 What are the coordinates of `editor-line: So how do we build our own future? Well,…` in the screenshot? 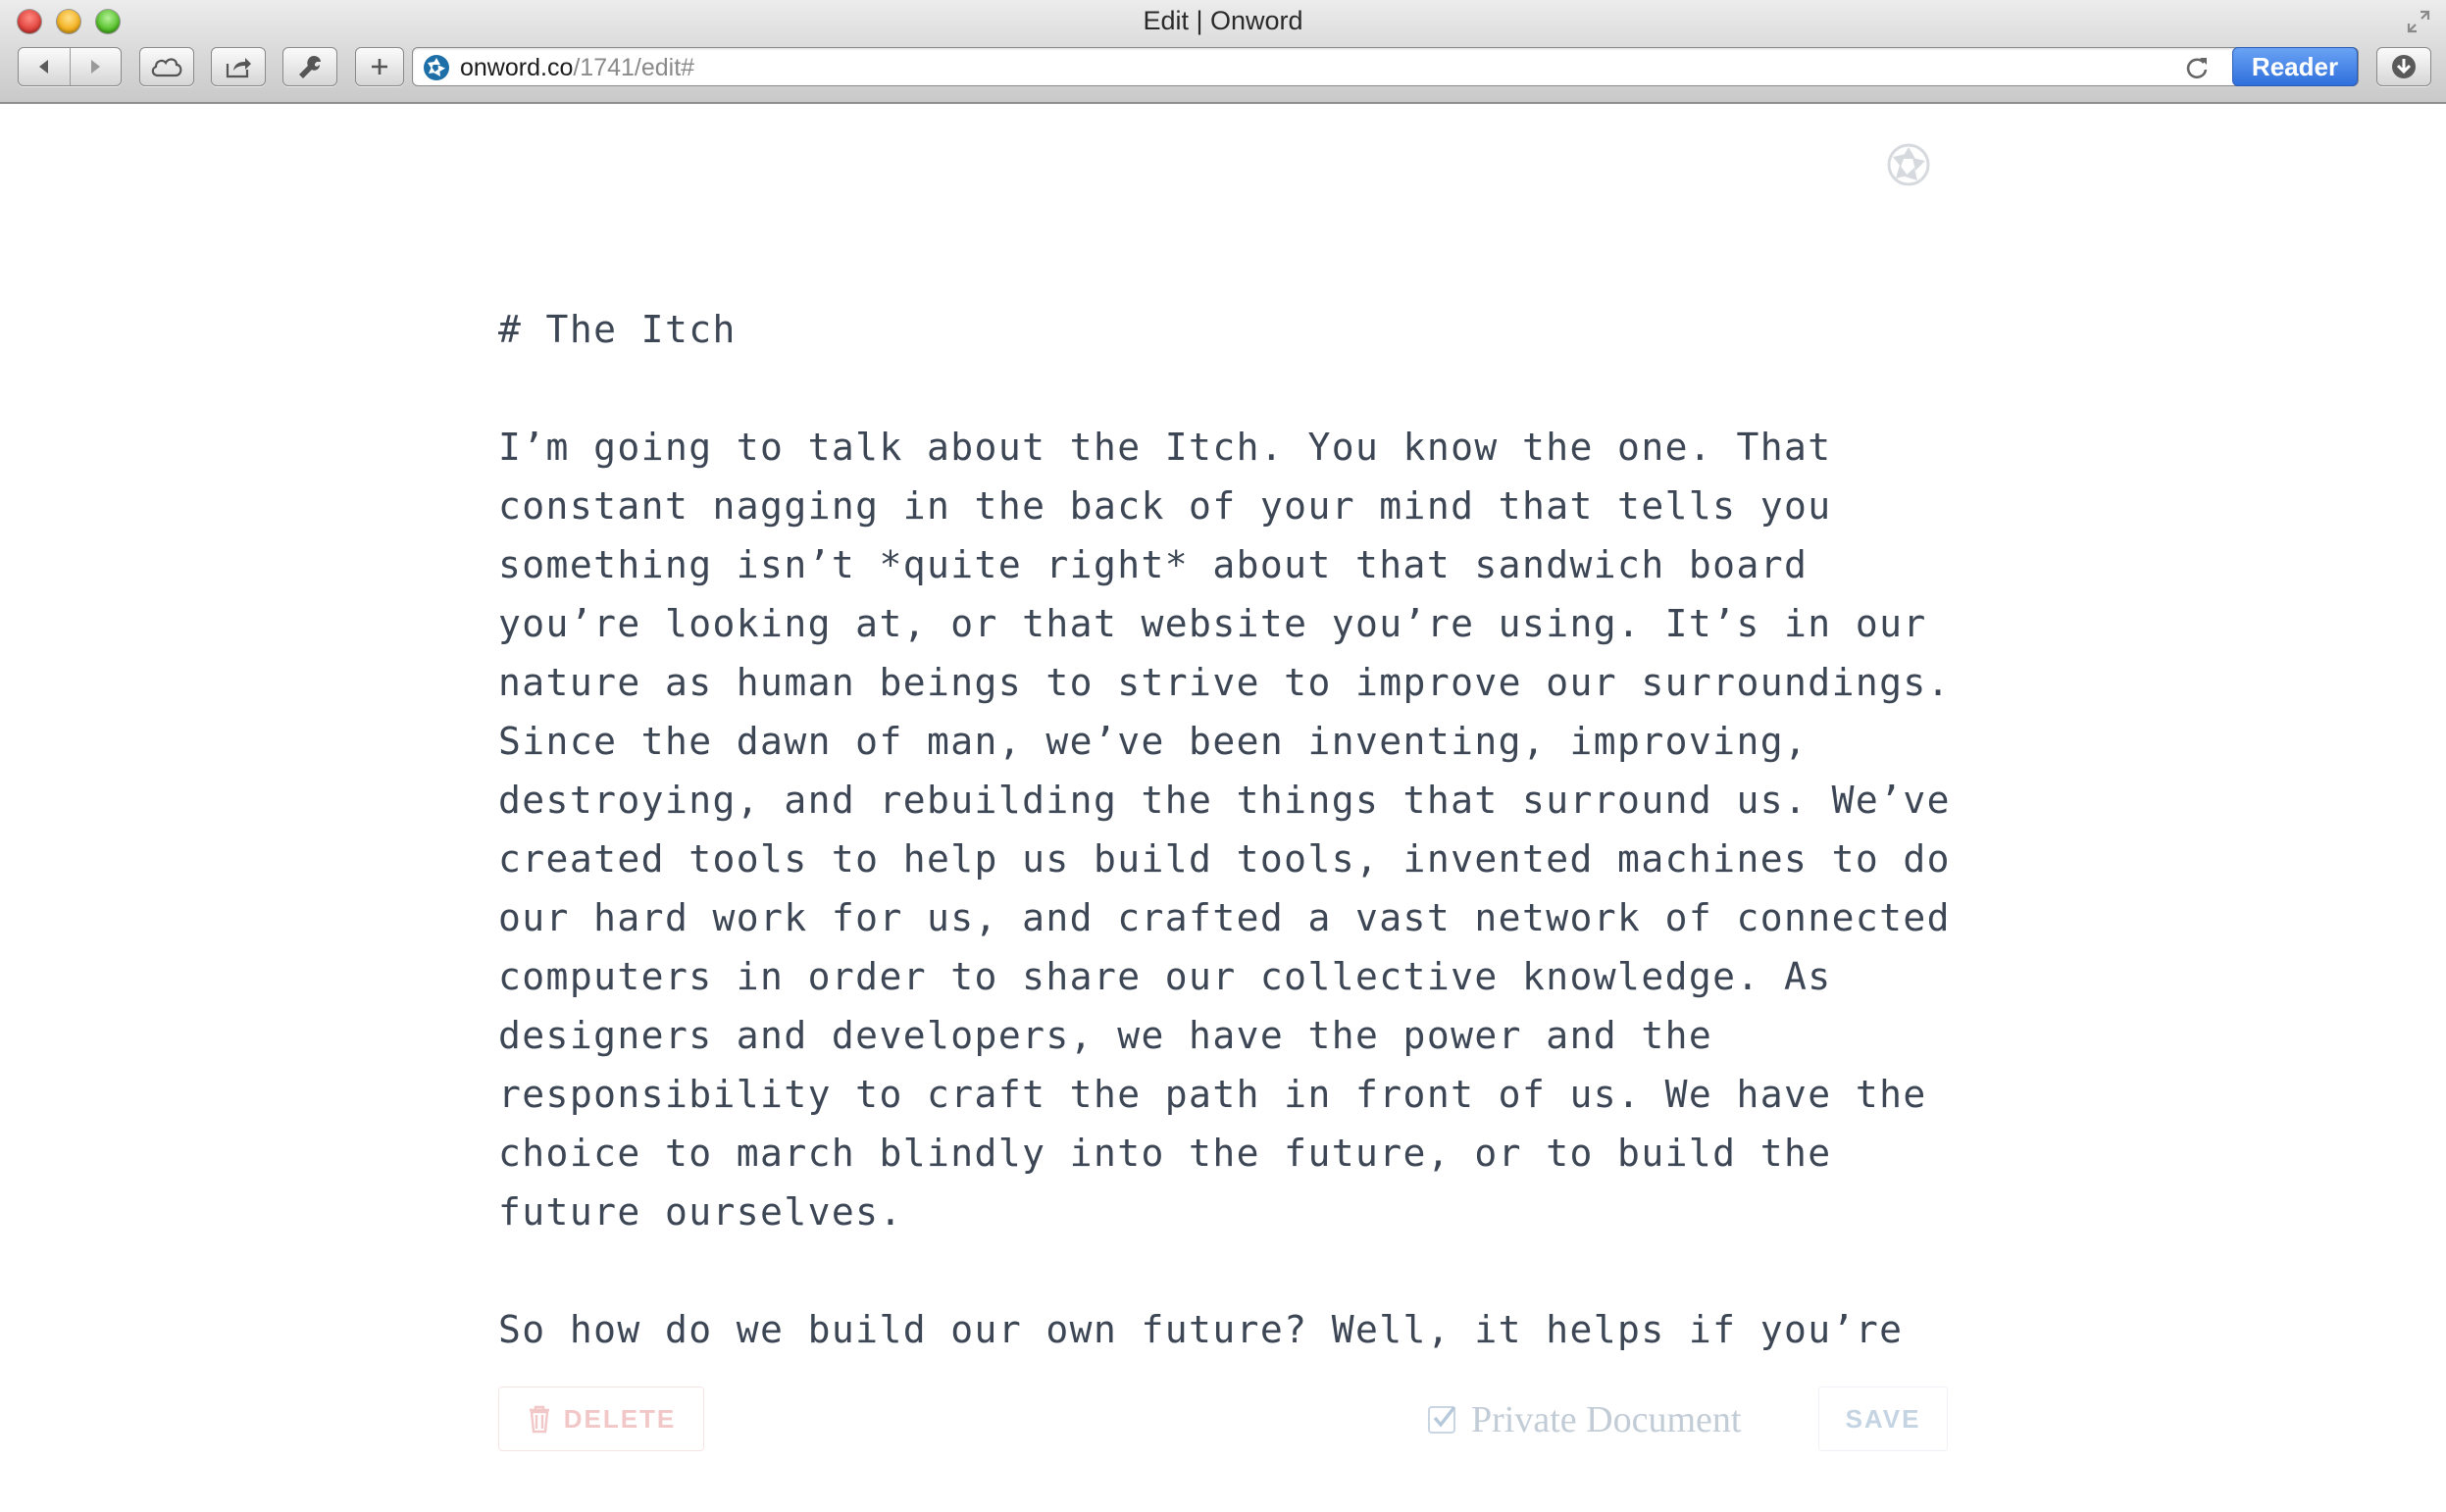 It's located at (1201, 1329).